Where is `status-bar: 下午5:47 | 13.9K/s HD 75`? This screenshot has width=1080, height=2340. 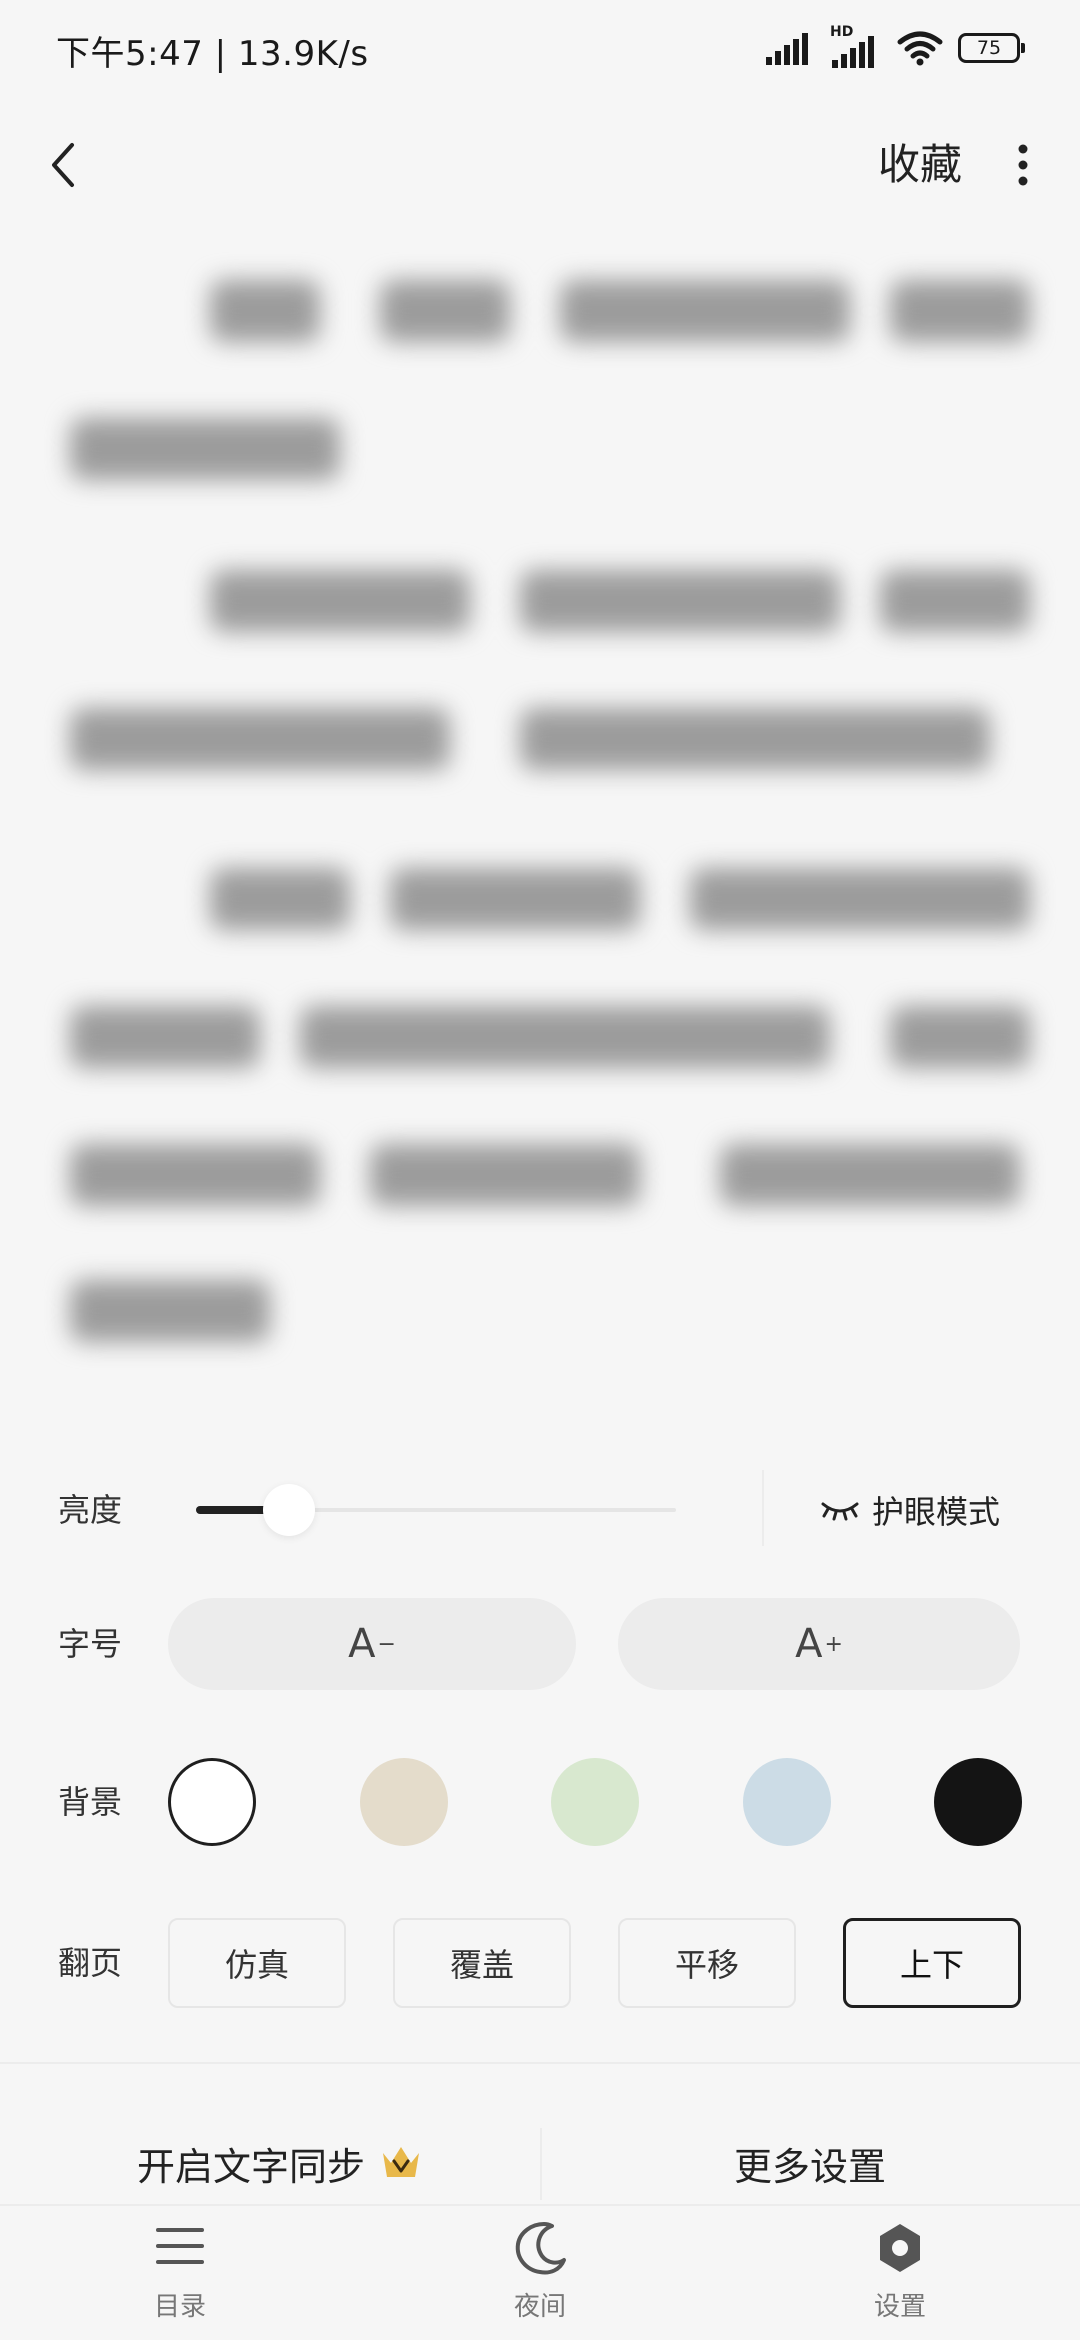
status-bar: 下午5:47 | 13.9K/s HD 75 is located at coordinates (540, 50).